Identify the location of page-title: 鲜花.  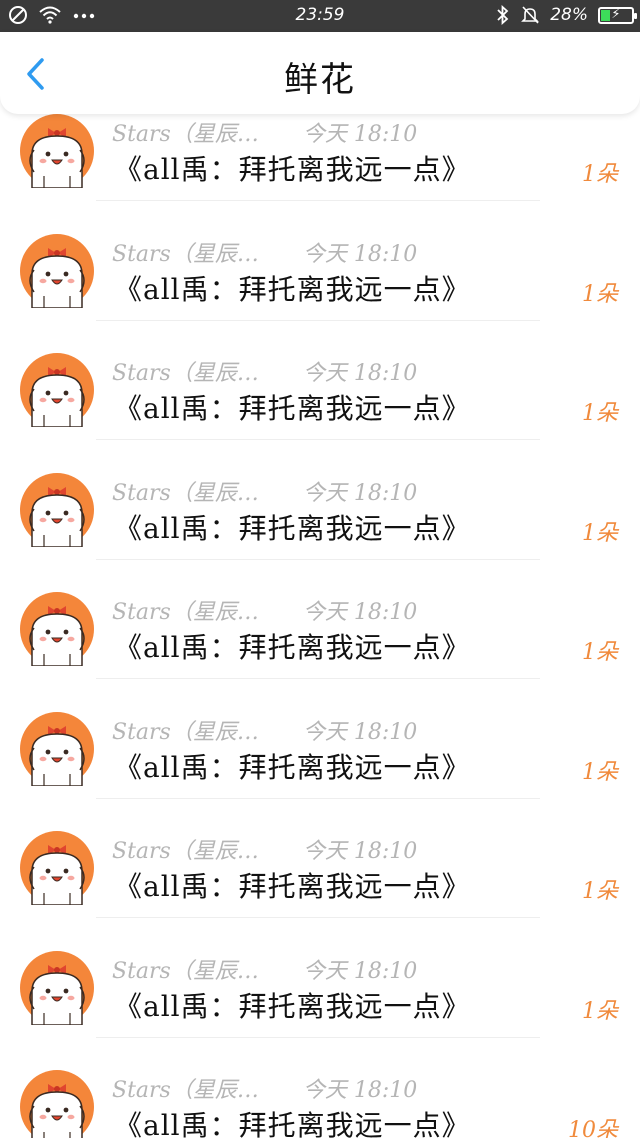
(320, 80).